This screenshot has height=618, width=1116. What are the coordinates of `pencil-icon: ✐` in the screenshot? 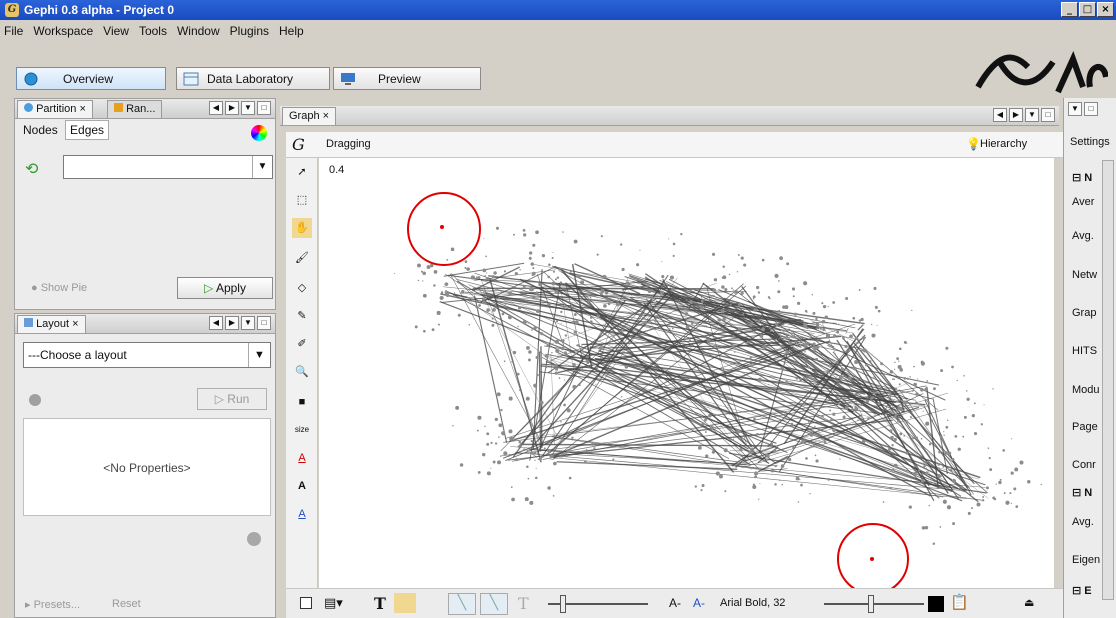 It's located at (302, 344).